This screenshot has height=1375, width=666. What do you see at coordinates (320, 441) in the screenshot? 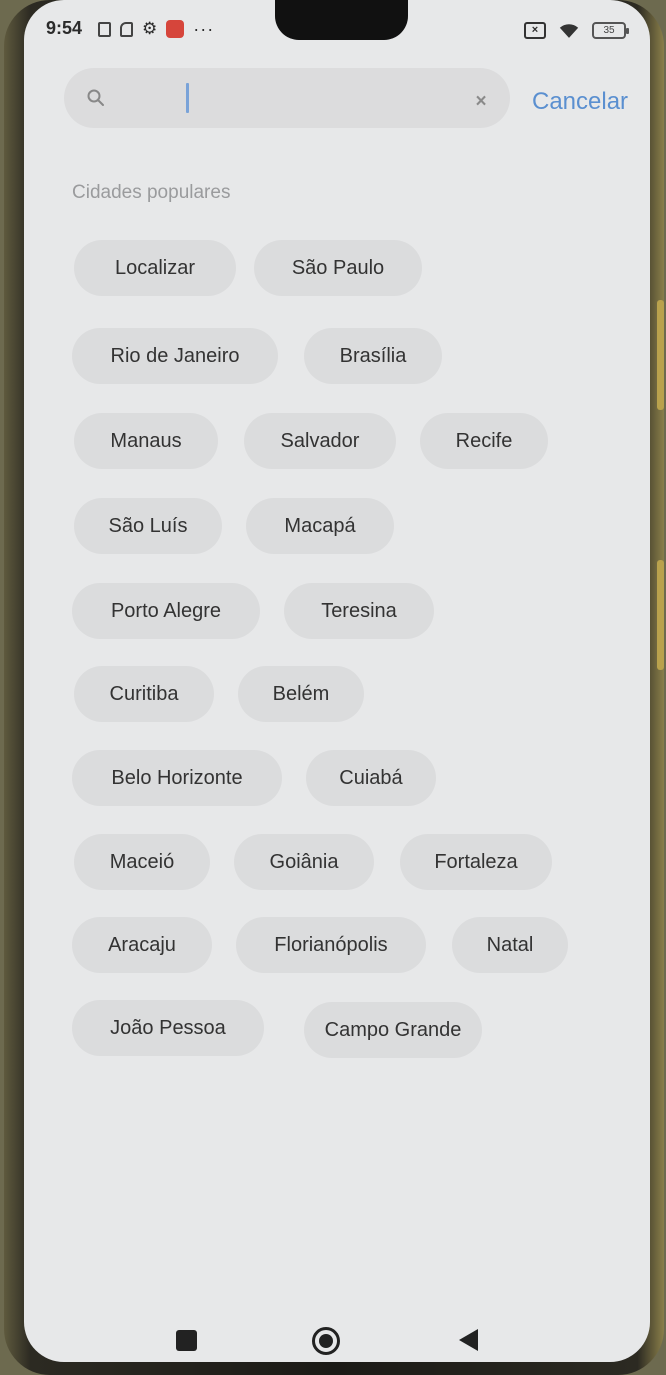
I see `chip-city: Salvador` at bounding box center [320, 441].